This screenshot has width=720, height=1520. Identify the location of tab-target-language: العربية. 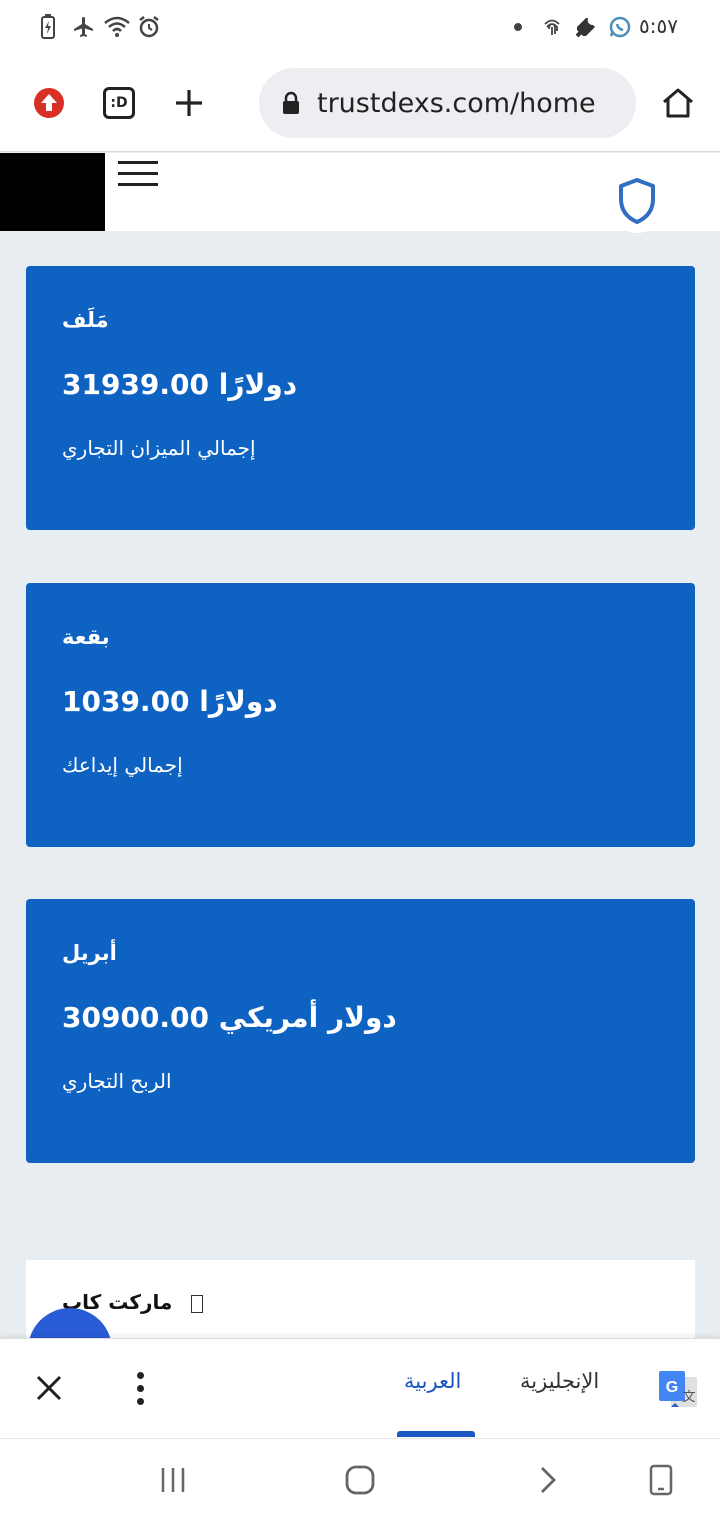
(432, 1381).